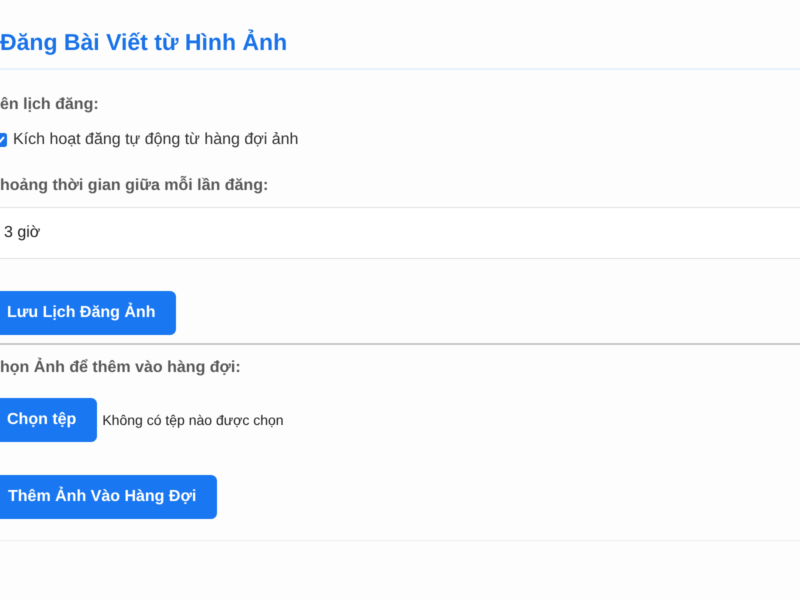  I want to click on upload-label: họn Ảnh để thêm vào hàng đợi:, so click(120, 368).